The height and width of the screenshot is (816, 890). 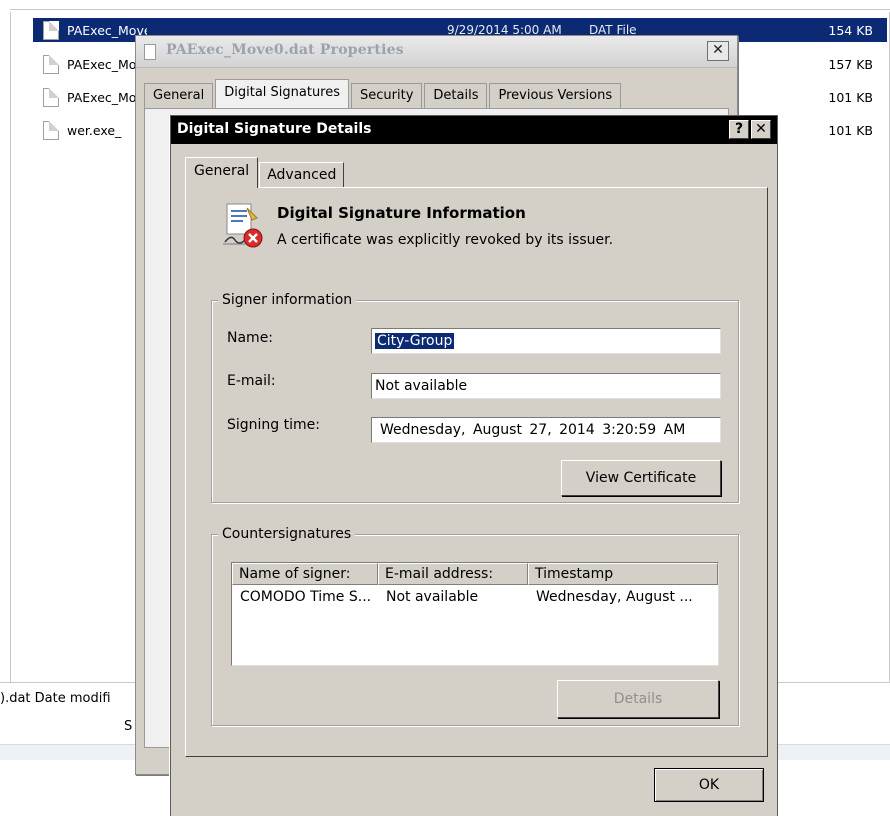 What do you see at coordinates (287, 534) in the screenshot?
I see `countersignatures-legend: Countersignatures` at bounding box center [287, 534].